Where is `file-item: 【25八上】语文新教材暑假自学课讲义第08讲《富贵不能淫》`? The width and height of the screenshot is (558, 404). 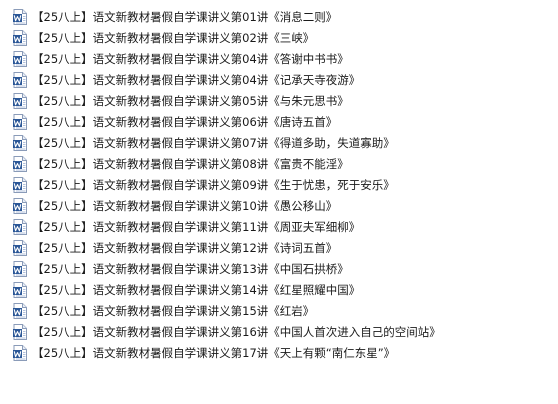 file-item: 【25八上】语文新教材暑假自学课讲义第08讲《富贵不能淫》 is located at coordinates (279, 163).